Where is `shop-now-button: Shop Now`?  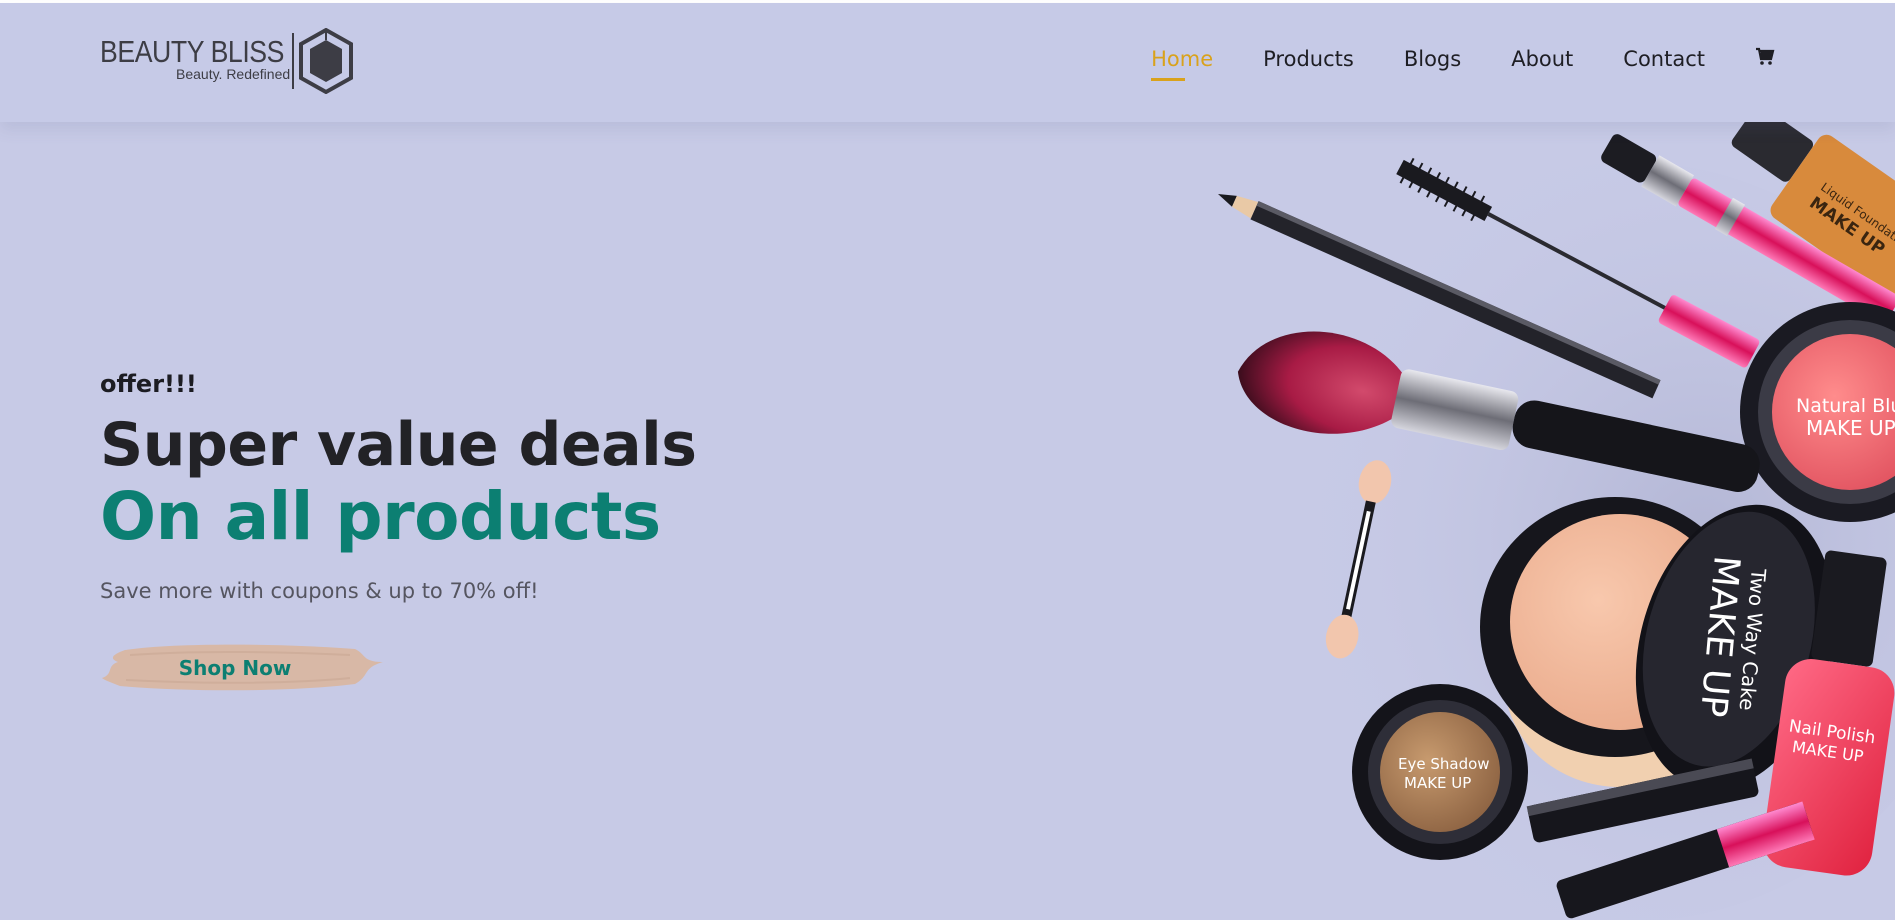
shop-now-button: Shop Now is located at coordinates (245, 670).